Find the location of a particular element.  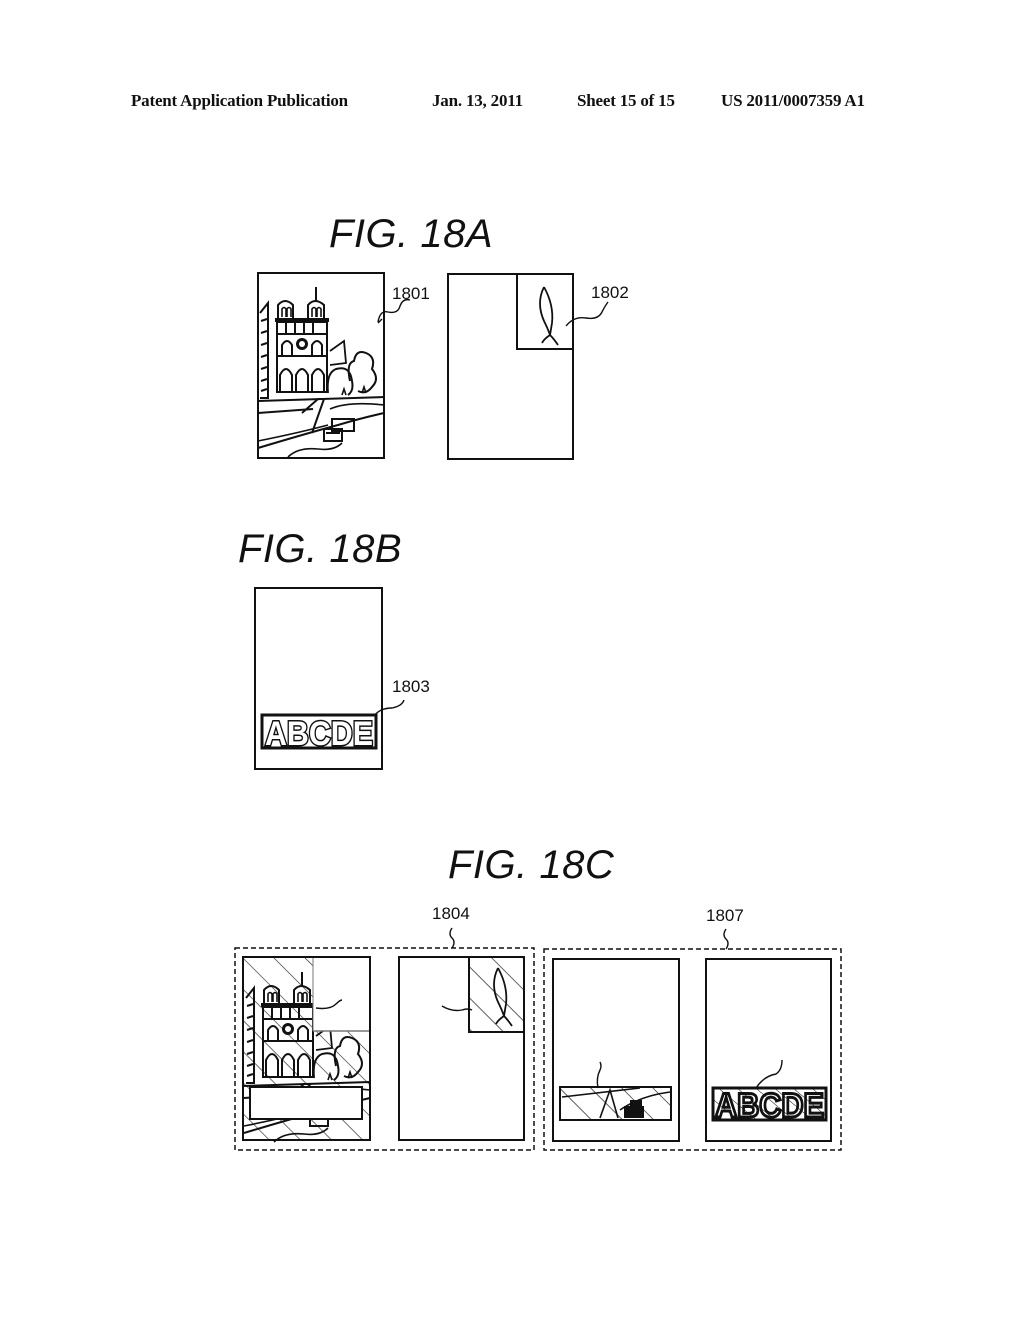

fig-18a-fish-page is located at coordinates (528, 366).